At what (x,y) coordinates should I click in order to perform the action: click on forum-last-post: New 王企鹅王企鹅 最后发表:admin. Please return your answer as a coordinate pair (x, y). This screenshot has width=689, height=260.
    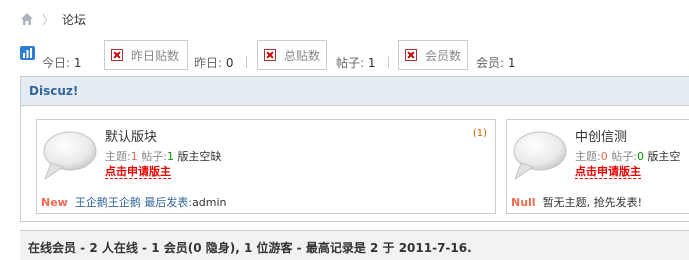
    Looking at the image, I should click on (134, 202).